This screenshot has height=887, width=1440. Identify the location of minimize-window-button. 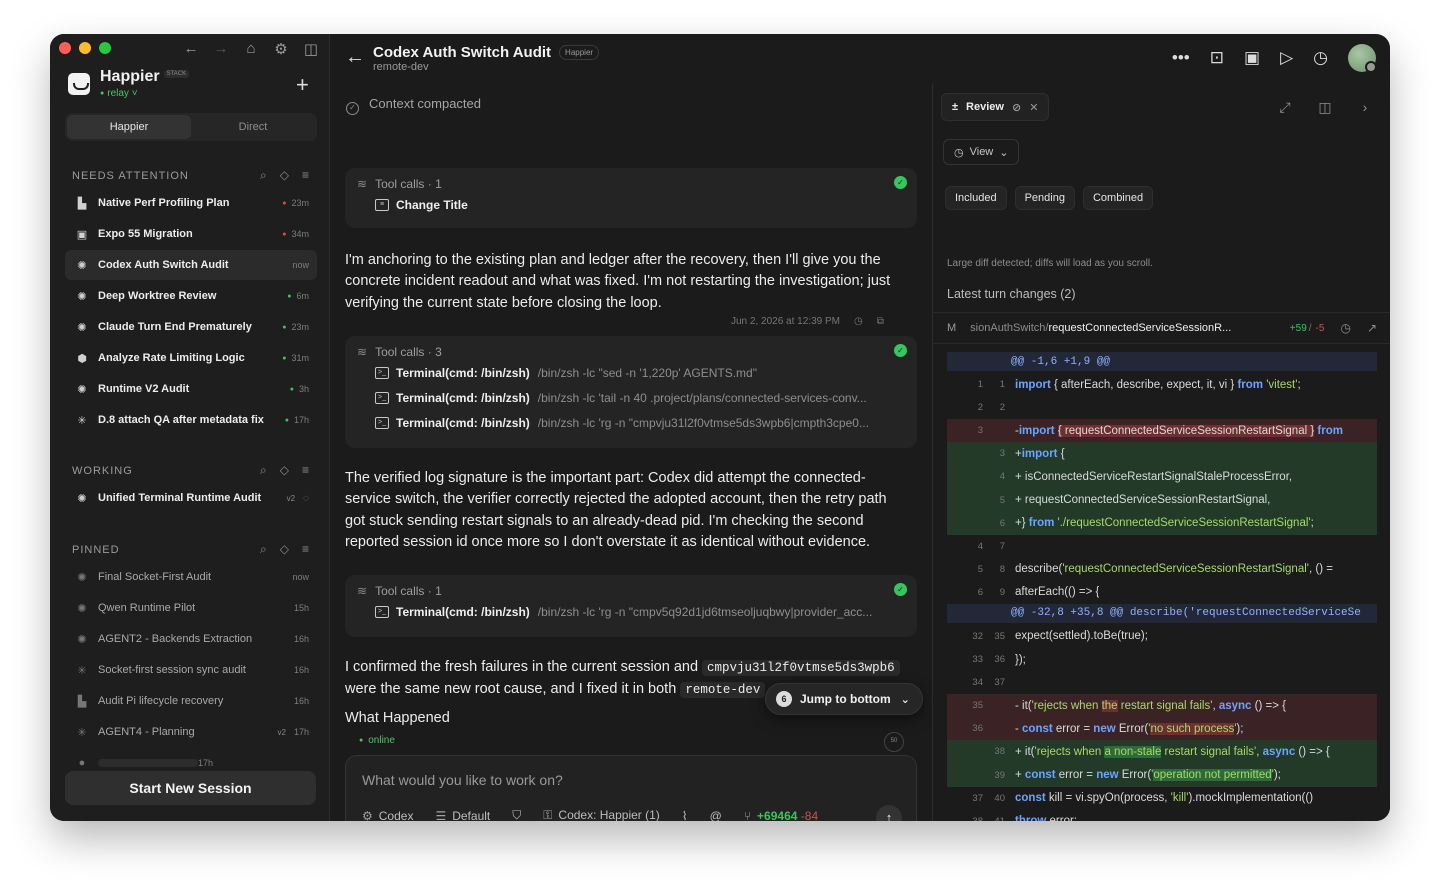
(85, 48).